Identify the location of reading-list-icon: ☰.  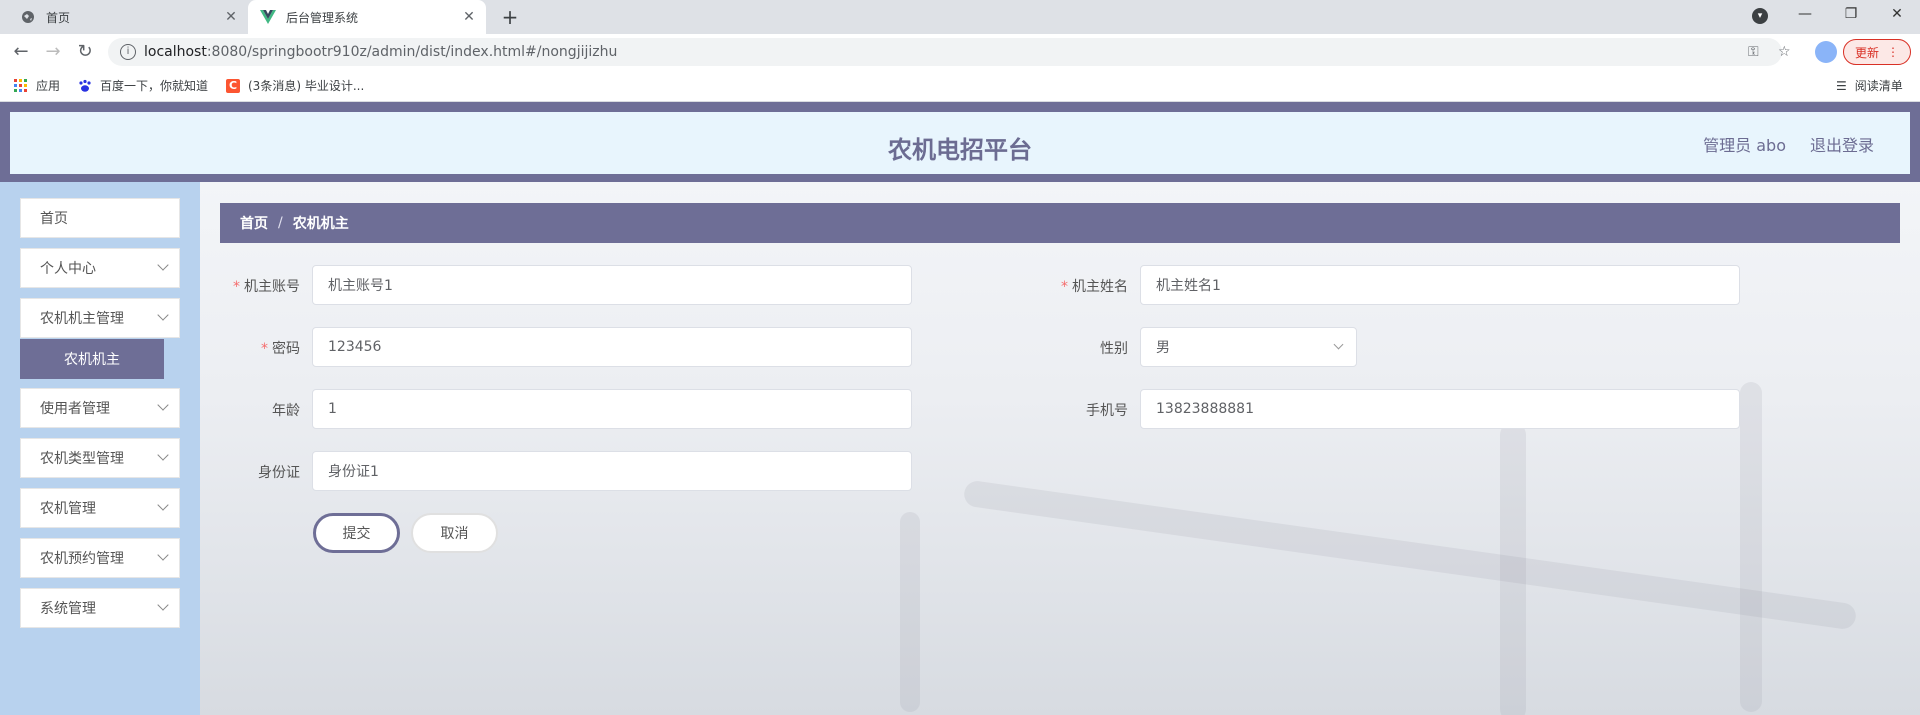
(1841, 85).